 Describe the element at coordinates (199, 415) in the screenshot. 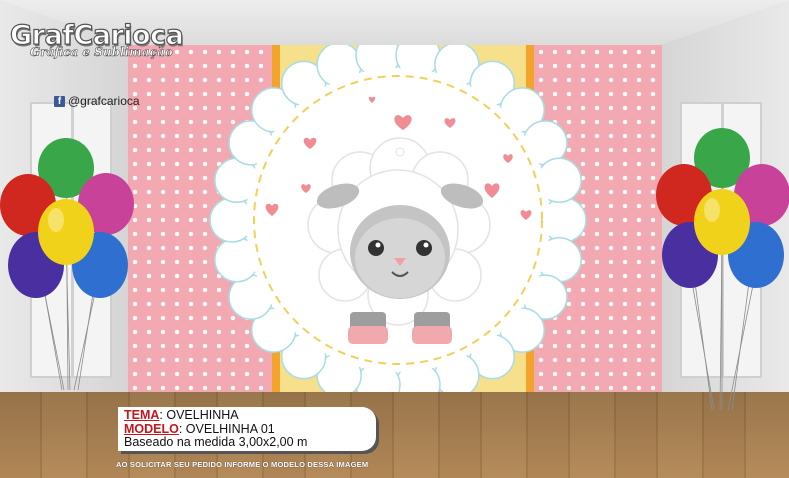

I see `tema-value: : OVELHINHA` at that location.